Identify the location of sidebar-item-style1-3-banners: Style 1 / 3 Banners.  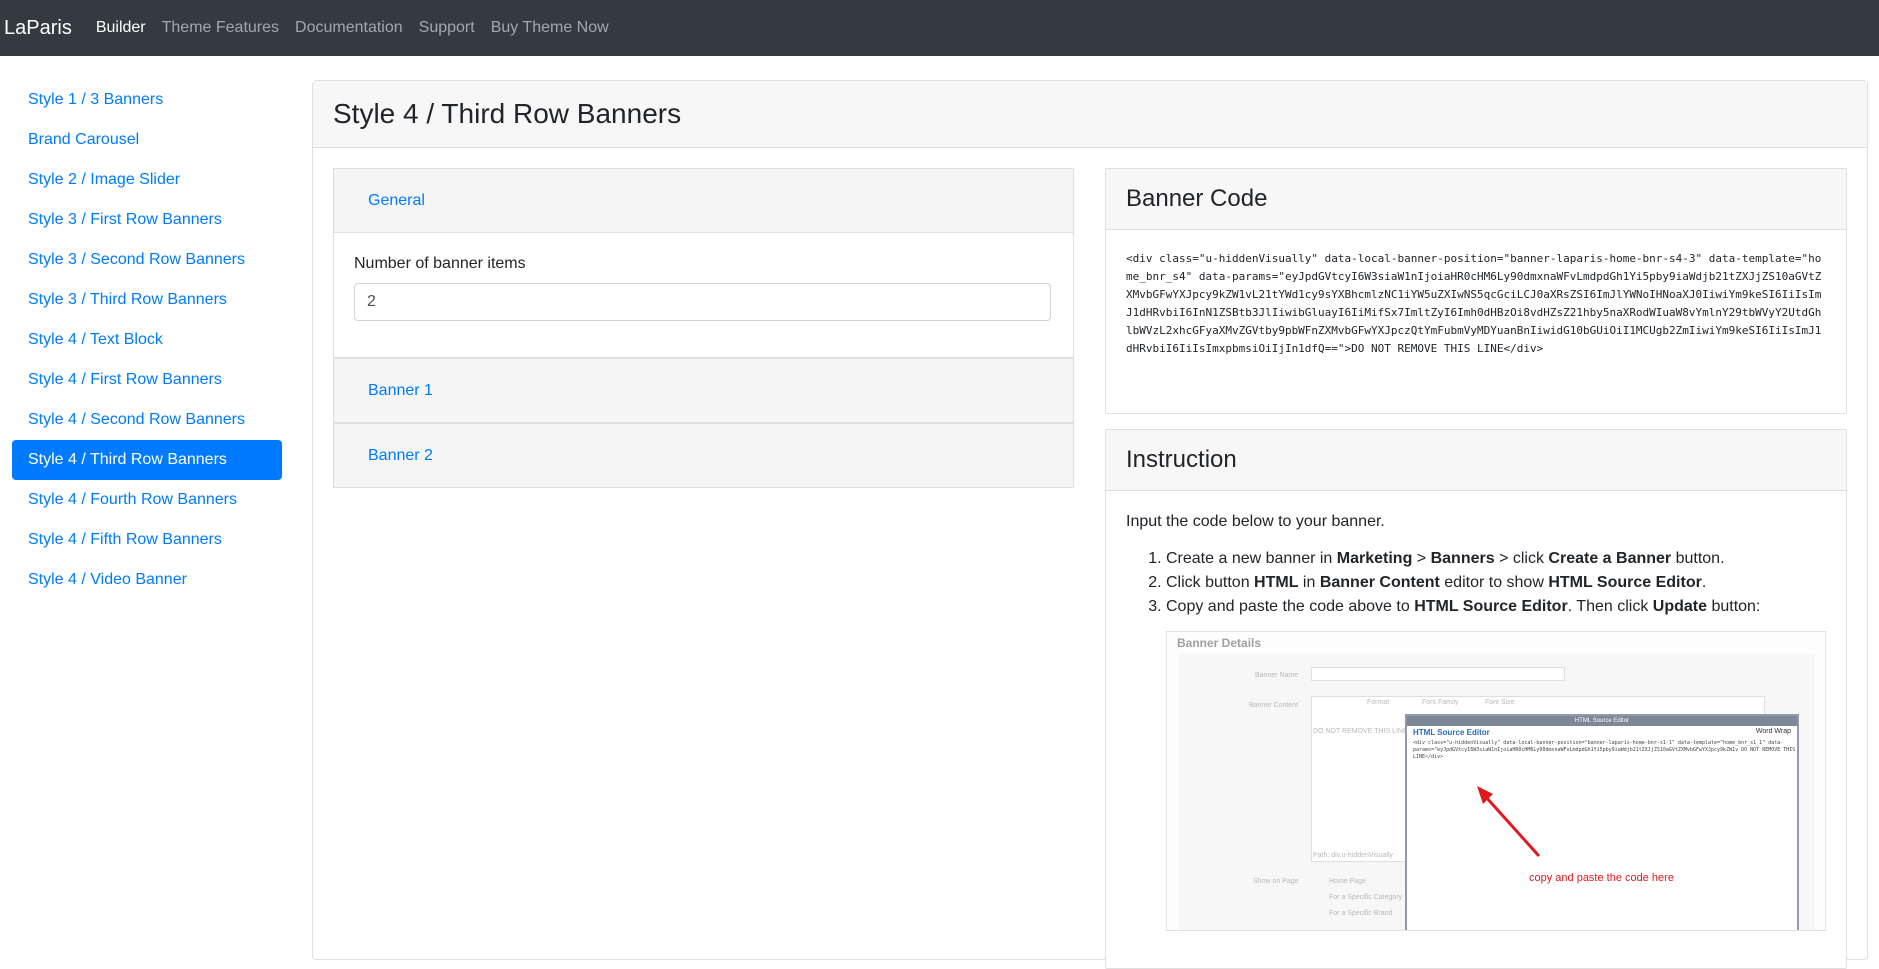
(147, 100).